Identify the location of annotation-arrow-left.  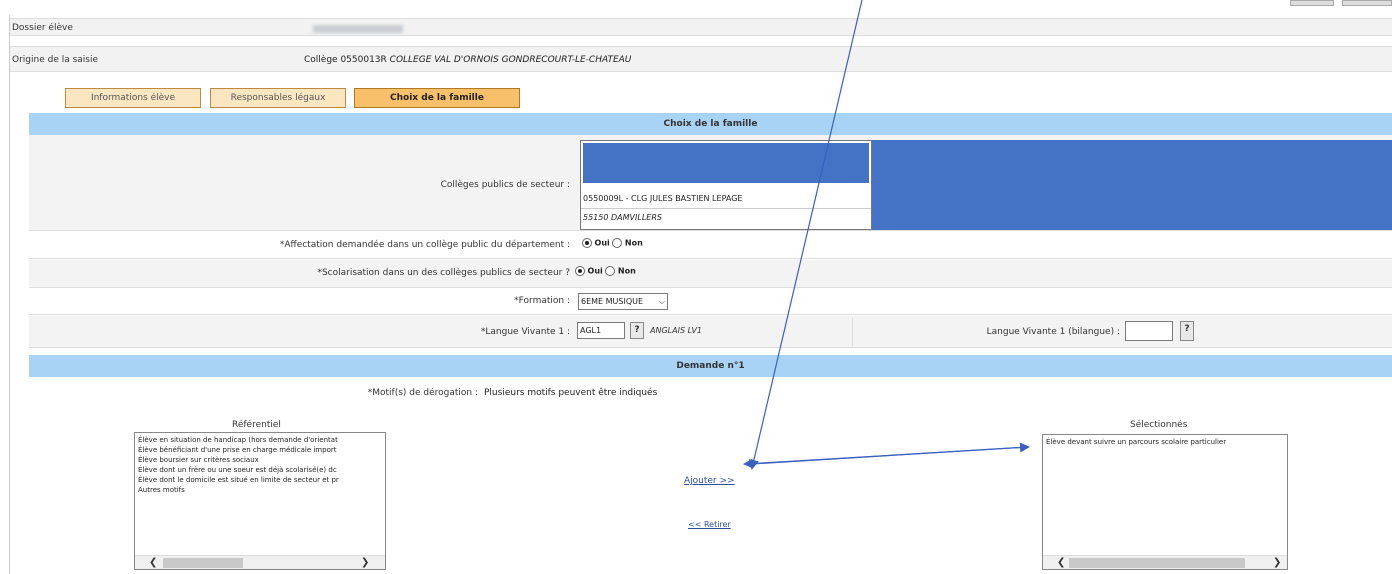
(886, 457).